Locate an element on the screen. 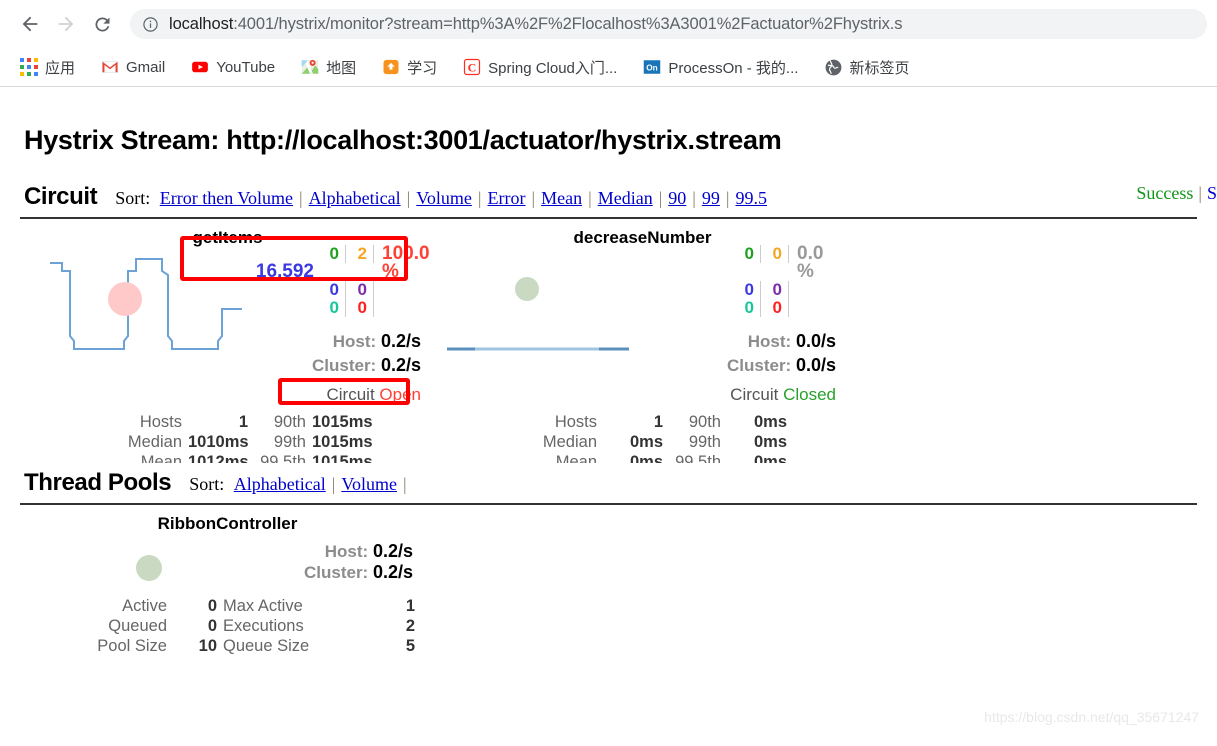 Image resolution: width=1217 pixels, height=746 pixels. back-button is located at coordinates (30, 24).